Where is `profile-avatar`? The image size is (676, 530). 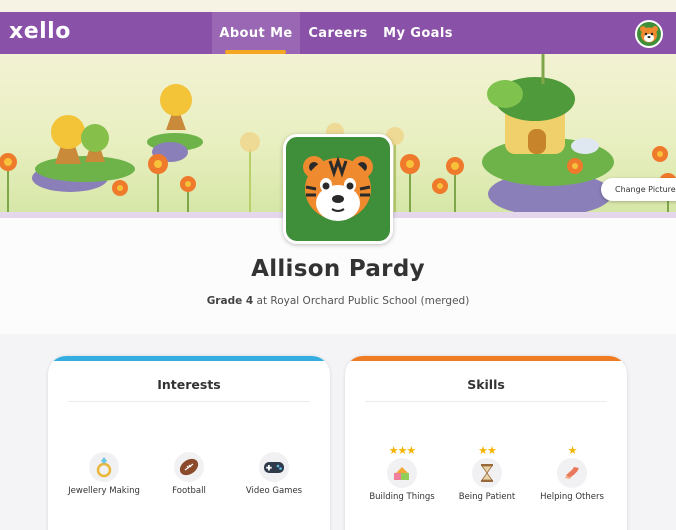
profile-avatar is located at coordinates (338, 189).